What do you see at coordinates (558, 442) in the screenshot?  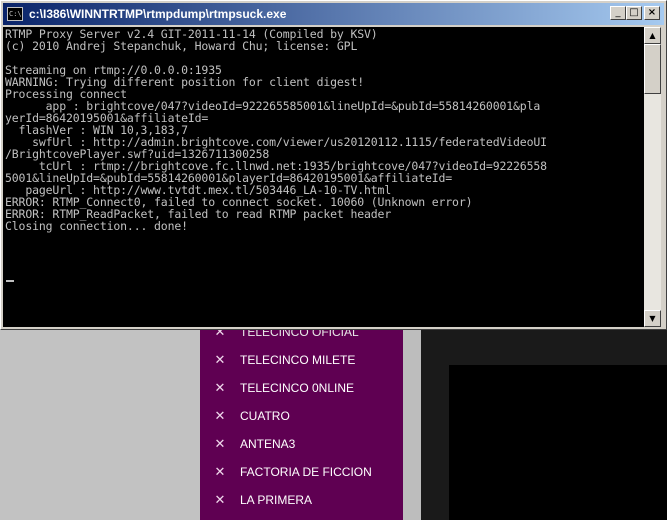 I see `video-player` at bounding box center [558, 442].